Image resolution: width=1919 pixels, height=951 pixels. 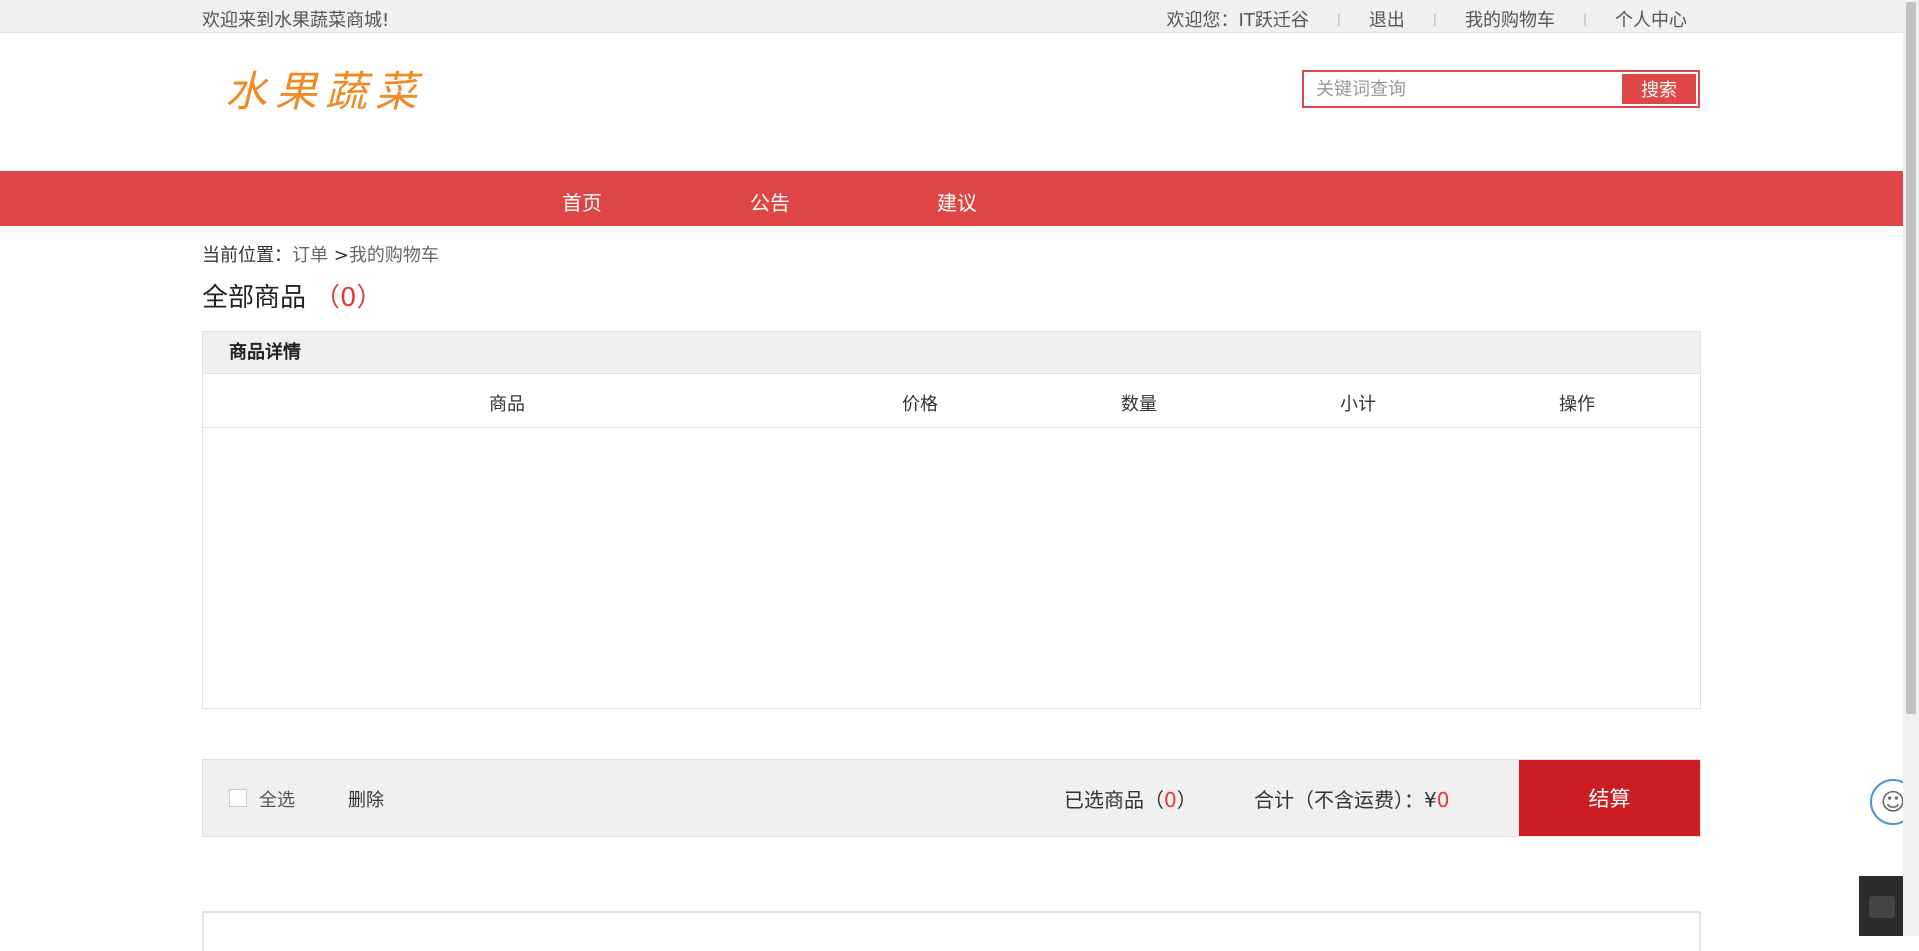 I want to click on user-greeting: 欢迎您：IT跃迁谷, so click(x=1237, y=20).